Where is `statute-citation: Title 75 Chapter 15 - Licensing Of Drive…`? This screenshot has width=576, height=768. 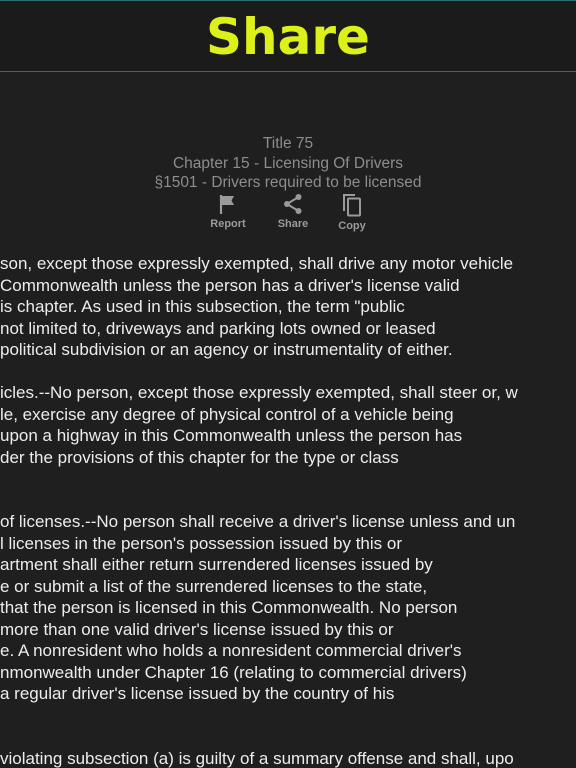
statute-citation: Title 75 Chapter 15 - Licensing Of Drive… is located at coordinates (288, 163).